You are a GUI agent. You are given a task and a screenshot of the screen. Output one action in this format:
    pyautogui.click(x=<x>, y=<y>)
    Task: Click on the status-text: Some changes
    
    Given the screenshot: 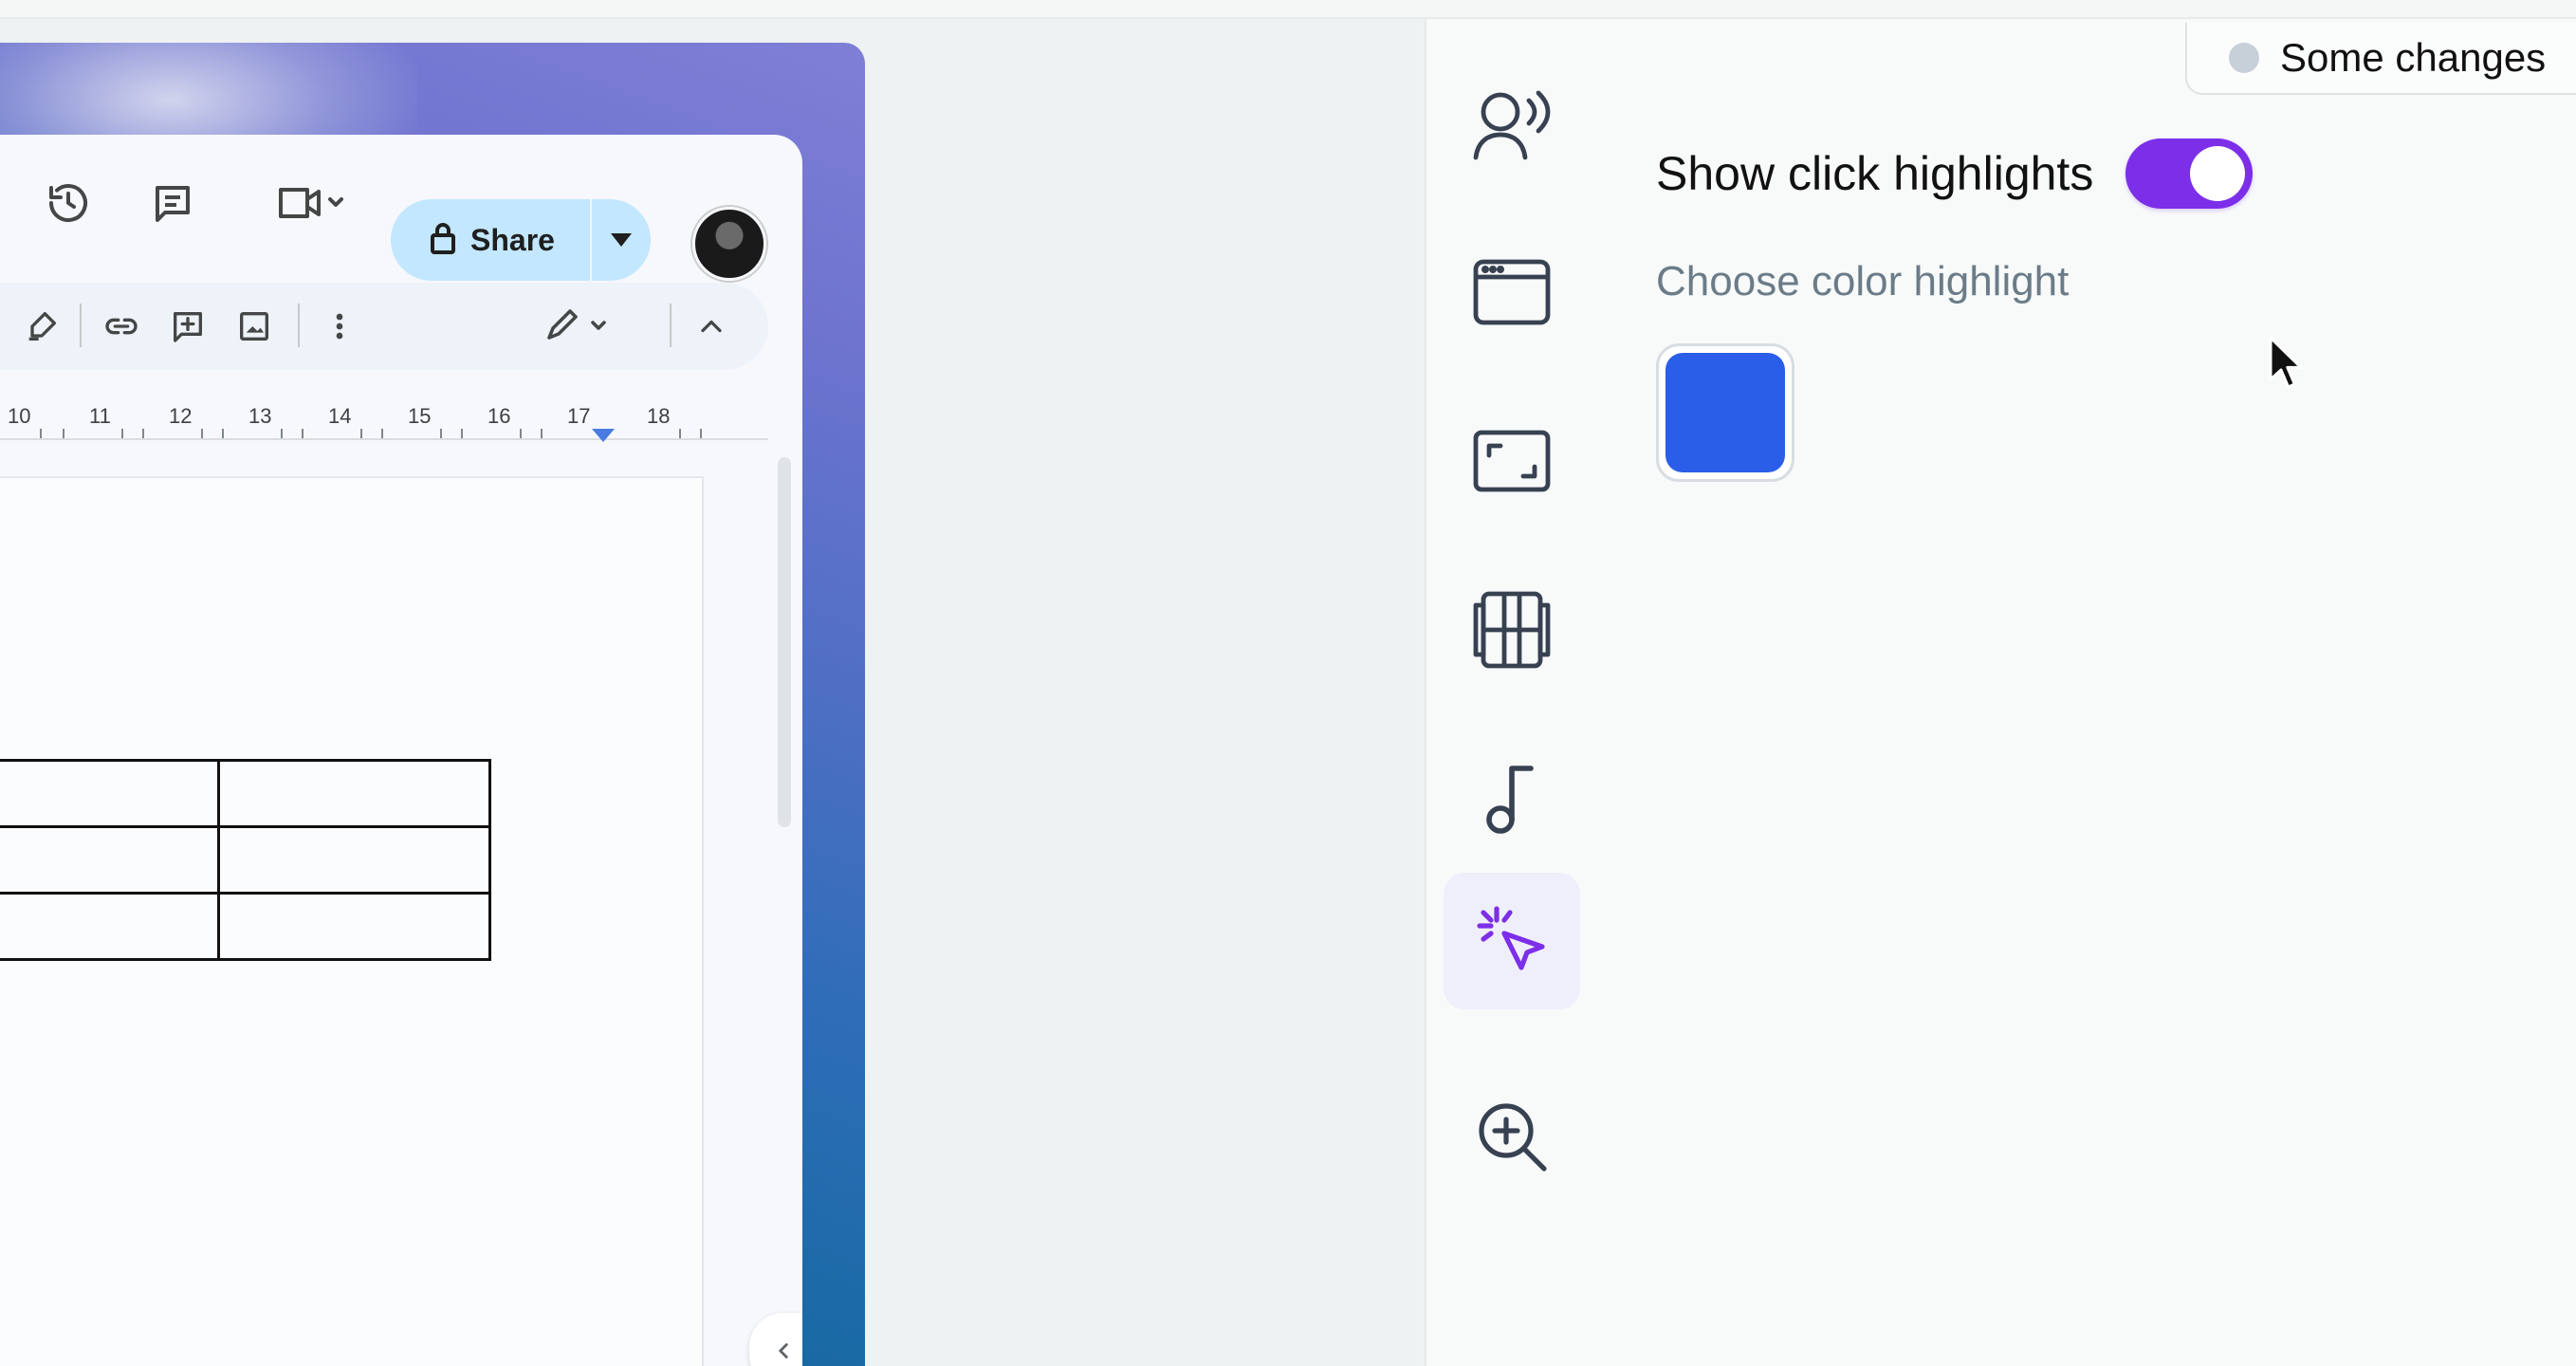 What is the action you would take?
    pyautogui.click(x=2413, y=57)
    